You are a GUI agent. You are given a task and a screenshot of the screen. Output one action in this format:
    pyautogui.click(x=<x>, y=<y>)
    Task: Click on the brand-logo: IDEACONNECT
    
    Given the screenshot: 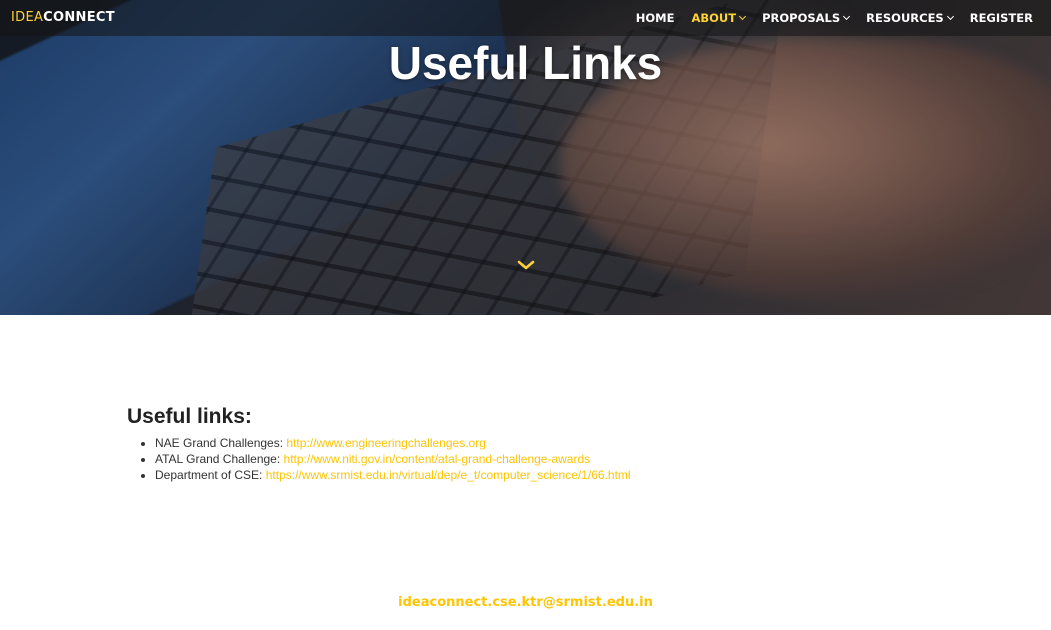 What is the action you would take?
    pyautogui.click(x=63, y=17)
    